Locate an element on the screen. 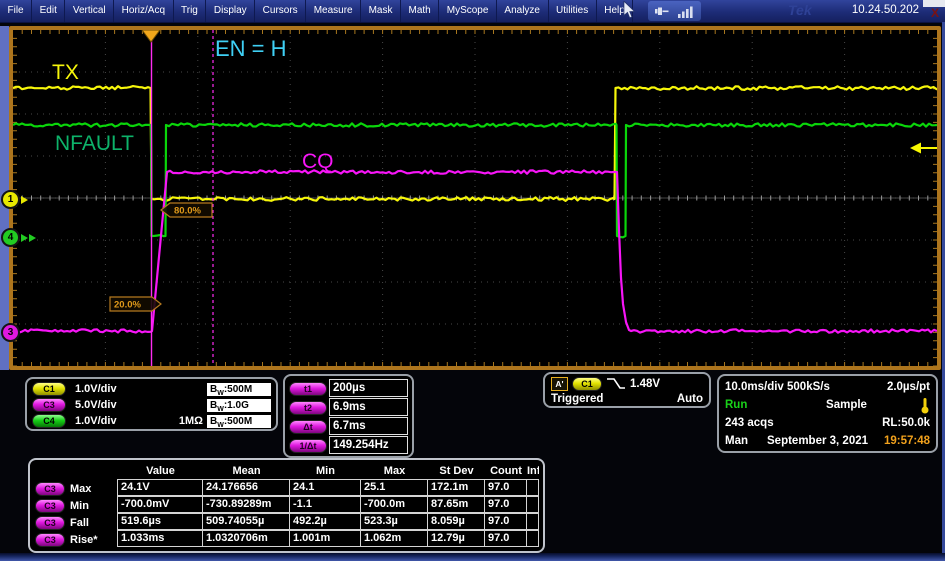 The height and width of the screenshot is (561, 945). channel-badge: C3 is located at coordinates (49, 405).